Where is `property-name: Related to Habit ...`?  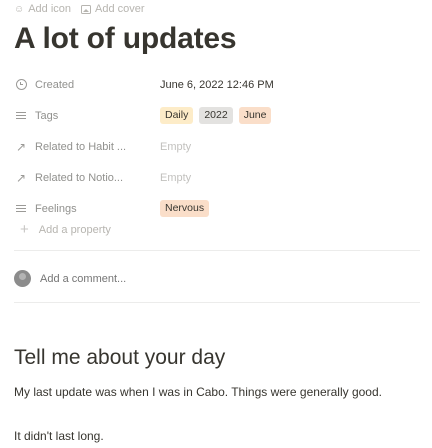 property-name: Related to Habit ... is located at coordinates (81, 146).